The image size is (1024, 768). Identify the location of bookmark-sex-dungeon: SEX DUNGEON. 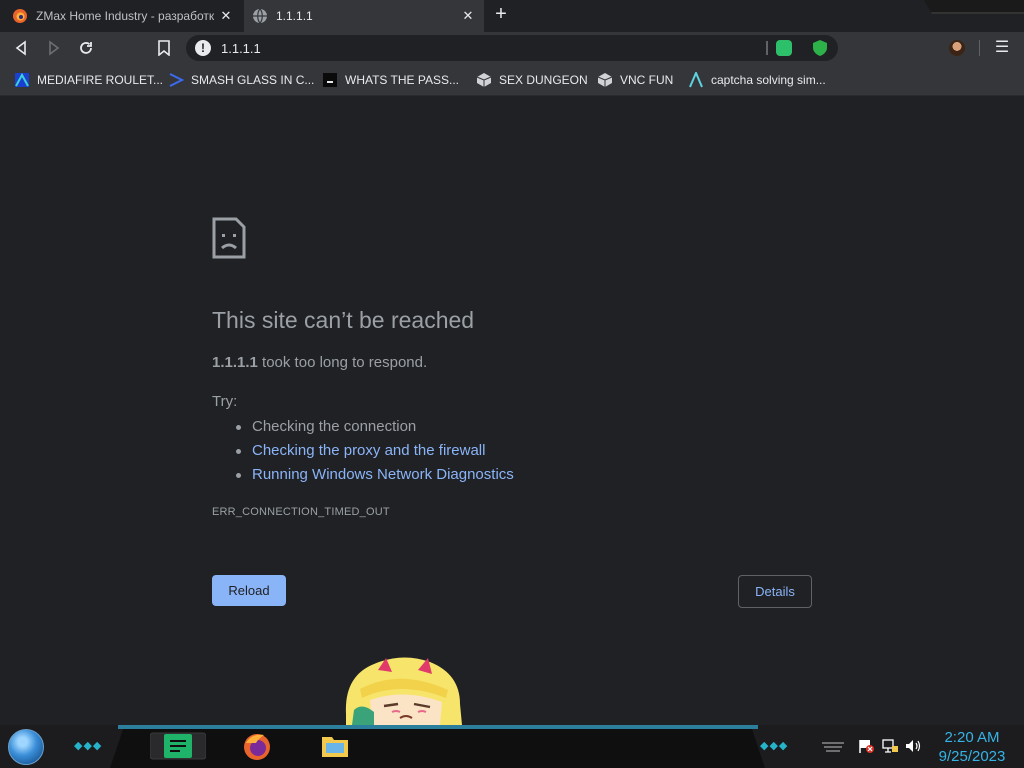
(532, 80).